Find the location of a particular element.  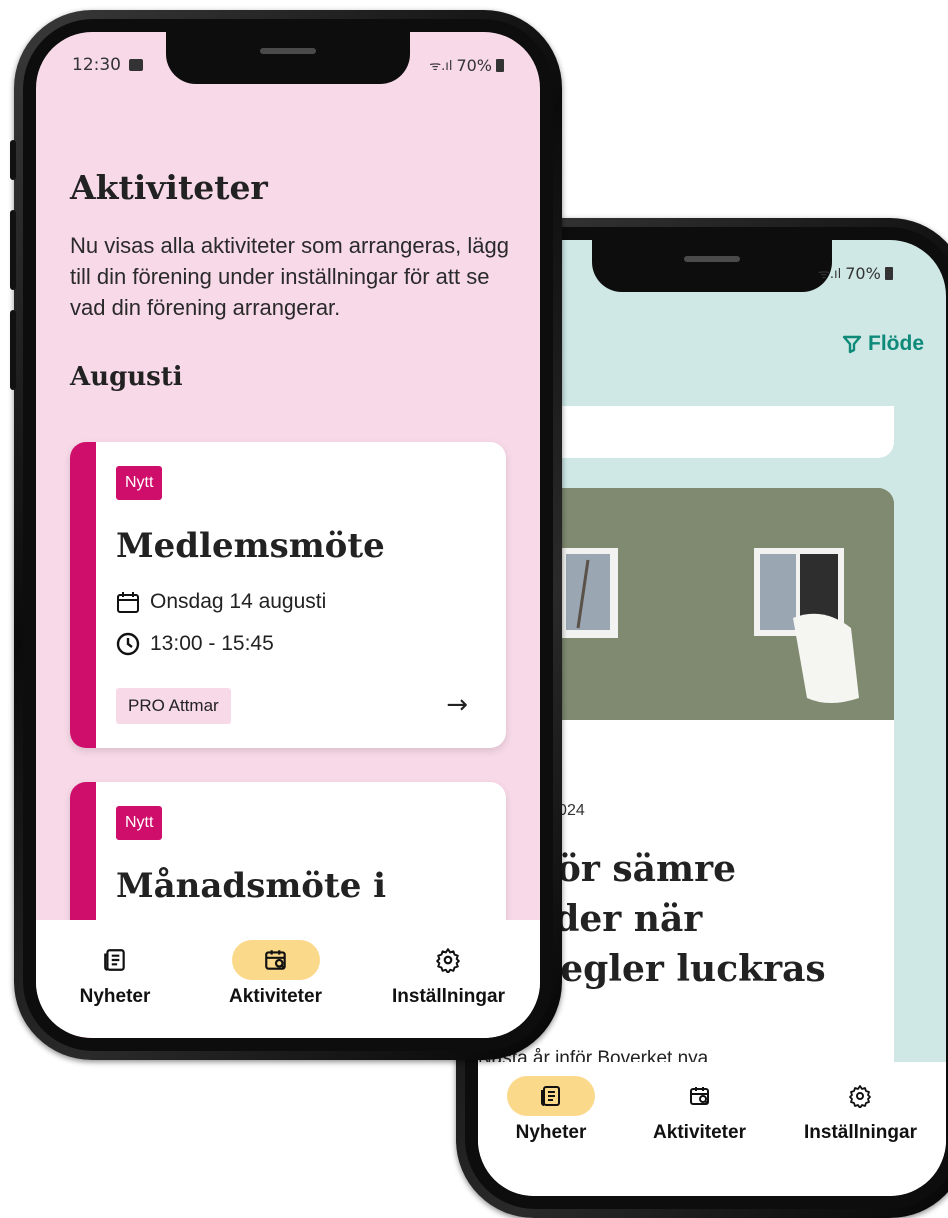

status-bar: ᯤ.ıl 70% is located at coordinates (868, 273).